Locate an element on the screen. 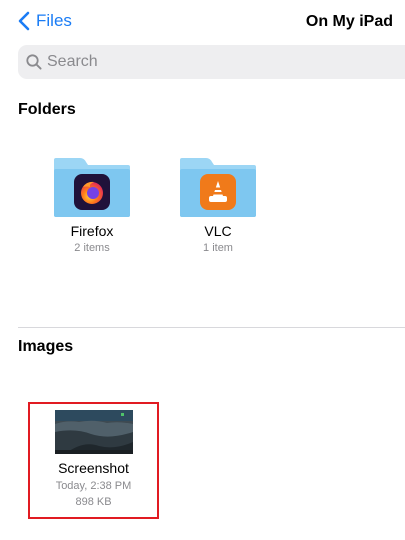 The width and height of the screenshot is (405, 540). search-bar is located at coordinates (211, 62).